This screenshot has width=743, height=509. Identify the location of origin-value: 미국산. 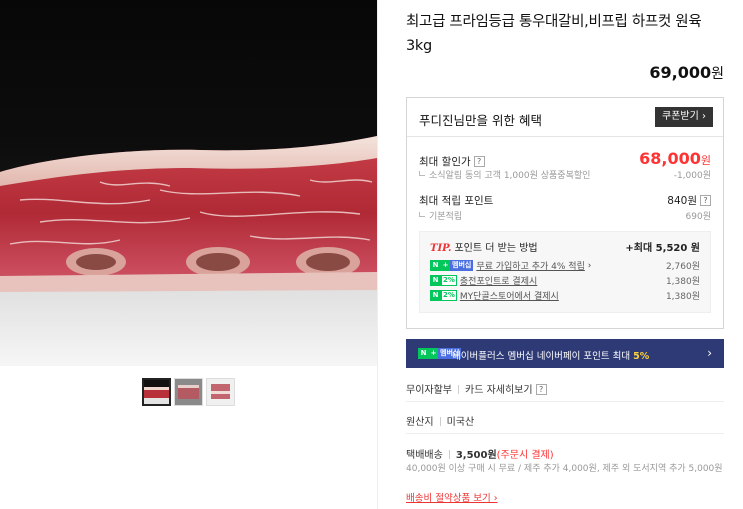
(460, 422).